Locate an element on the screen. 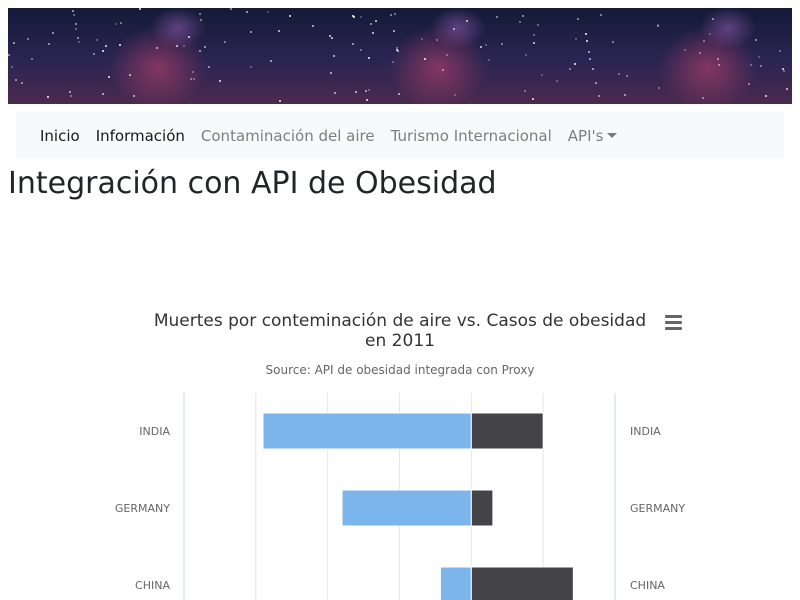  chart-bars is located at coordinates (418, 506).